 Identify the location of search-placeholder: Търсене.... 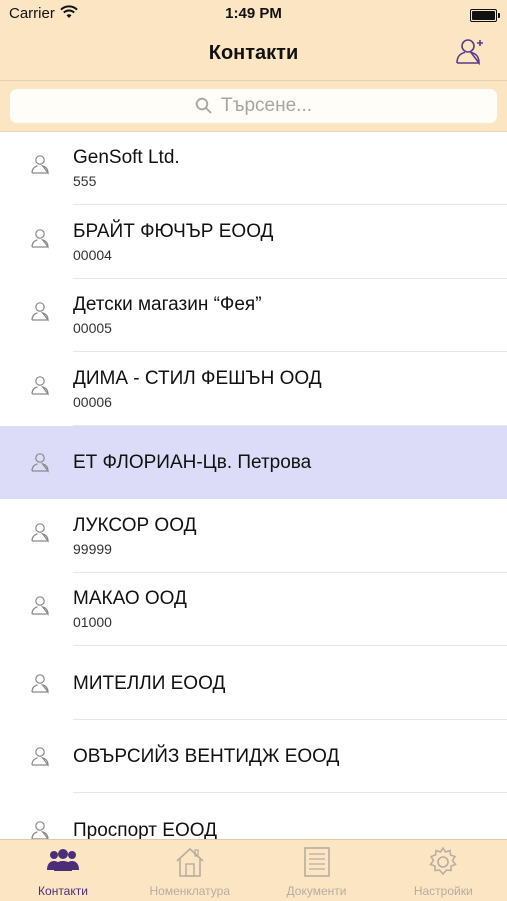
(266, 105).